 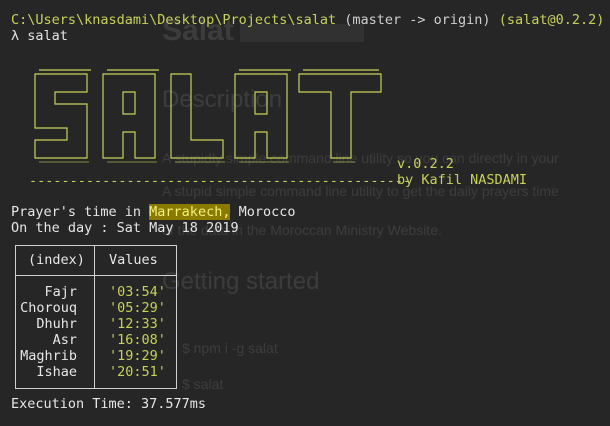 I want to click on table-row-value: '16:08', so click(x=137, y=340).